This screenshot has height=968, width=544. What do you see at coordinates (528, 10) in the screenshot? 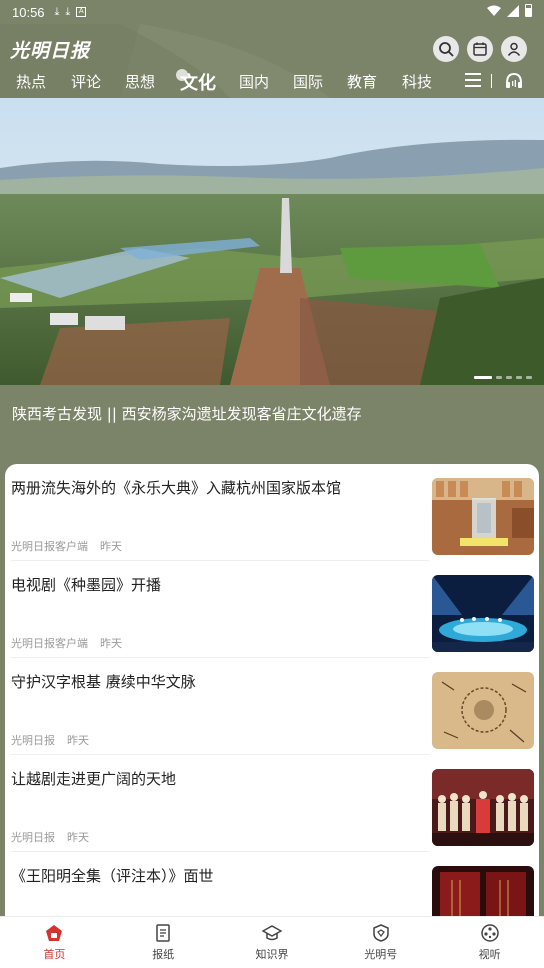
I see `battery-icon` at bounding box center [528, 10].